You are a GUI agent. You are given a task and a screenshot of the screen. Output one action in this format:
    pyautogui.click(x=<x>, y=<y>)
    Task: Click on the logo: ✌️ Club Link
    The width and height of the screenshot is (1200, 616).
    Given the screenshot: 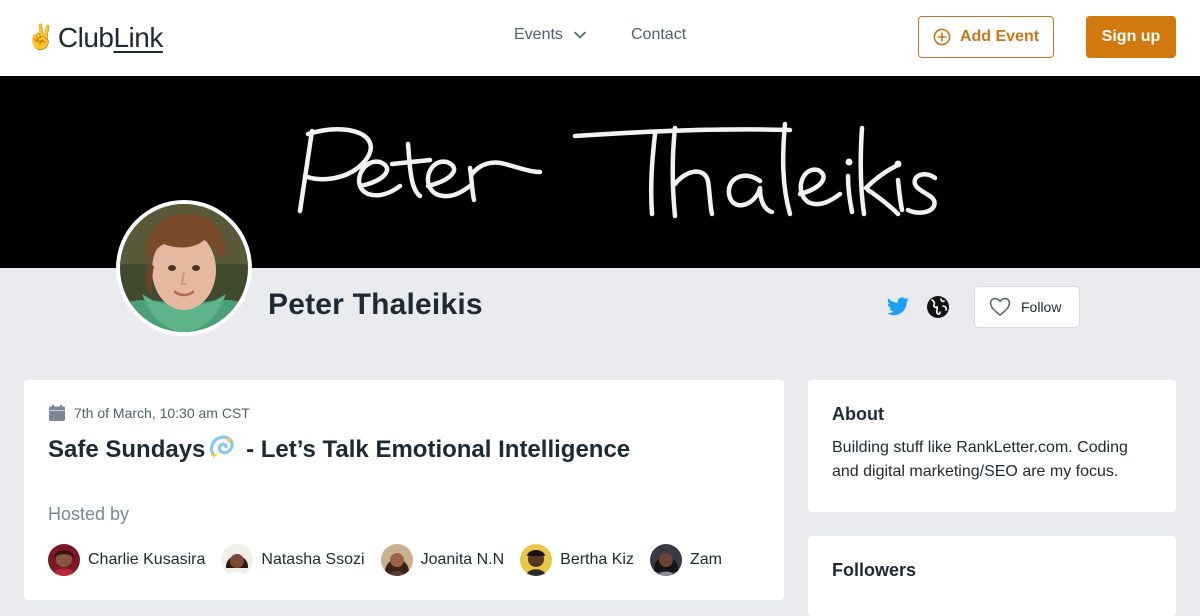 What is the action you would take?
    pyautogui.click(x=94, y=38)
    